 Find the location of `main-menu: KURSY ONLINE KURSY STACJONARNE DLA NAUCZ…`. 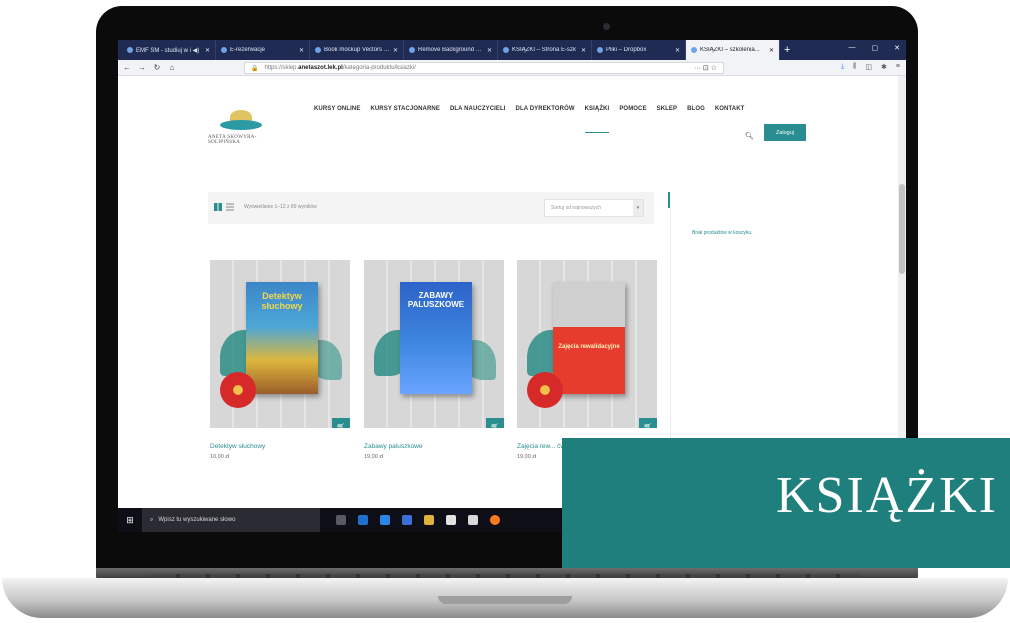

main-menu: KURSY ONLINE KURSY STACJONARNE DLA NAUCZ… is located at coordinates (529, 119).